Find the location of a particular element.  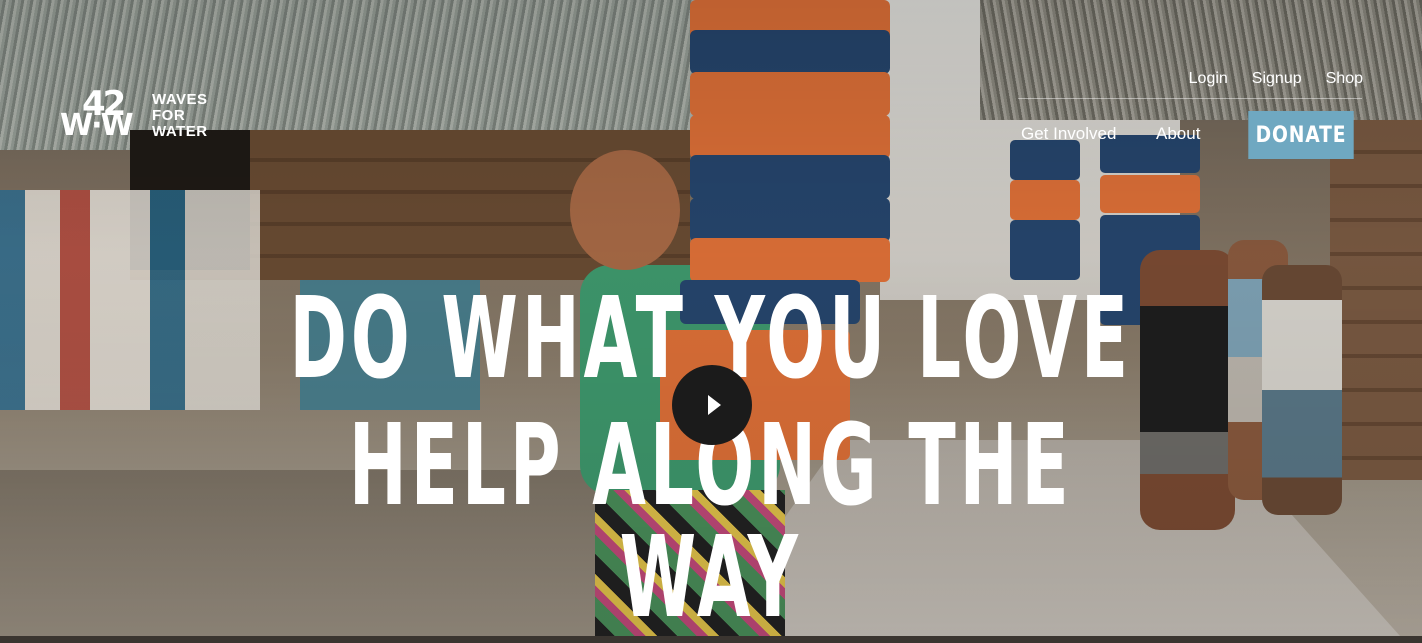

nav-get-involved: Get Involved is located at coordinates (1068, 134).